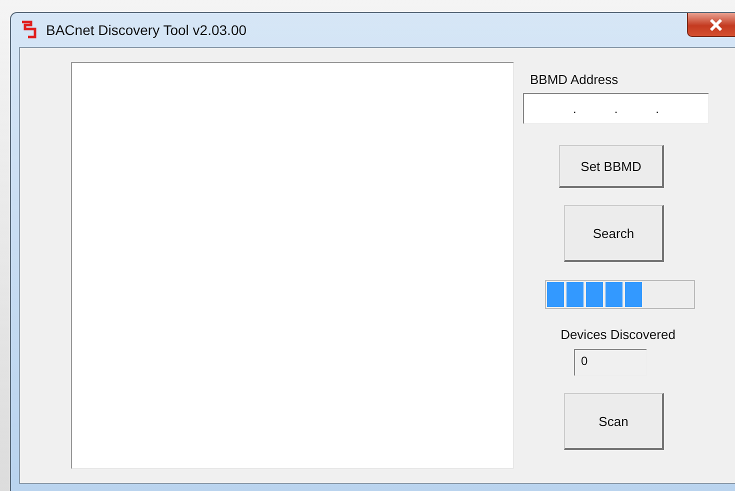  I want to click on set-bbmd-button: Set BBMD, so click(611, 166).